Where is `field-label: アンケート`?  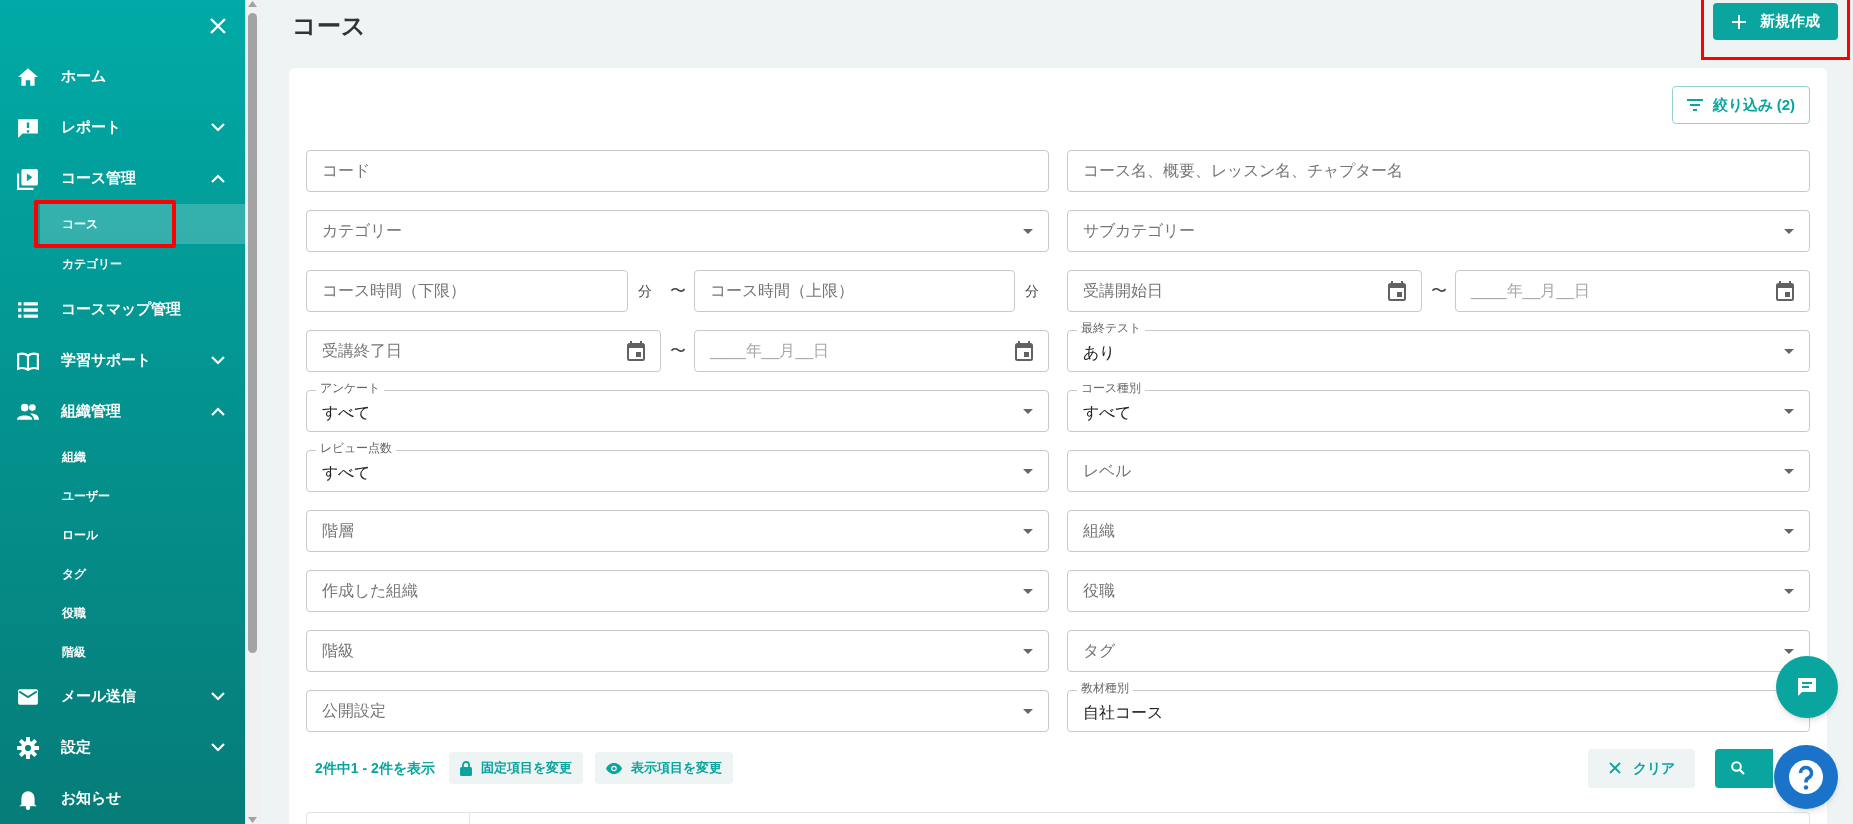 field-label: アンケート is located at coordinates (350, 388).